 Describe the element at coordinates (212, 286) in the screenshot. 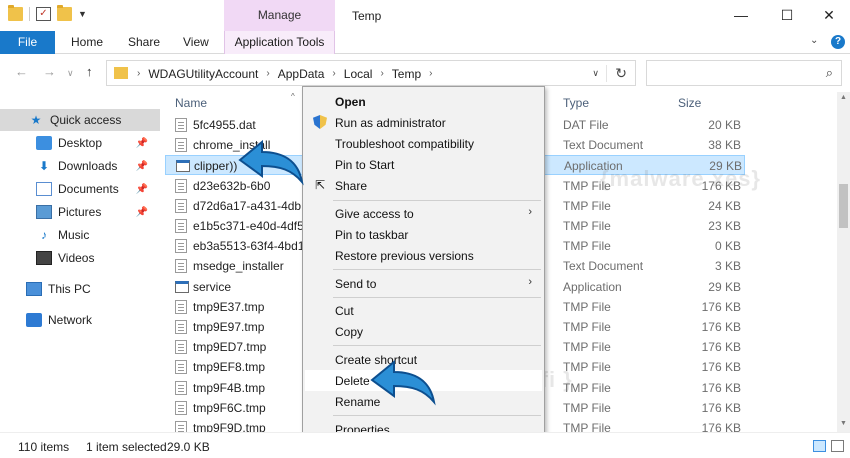

I see `file-name: service` at that location.